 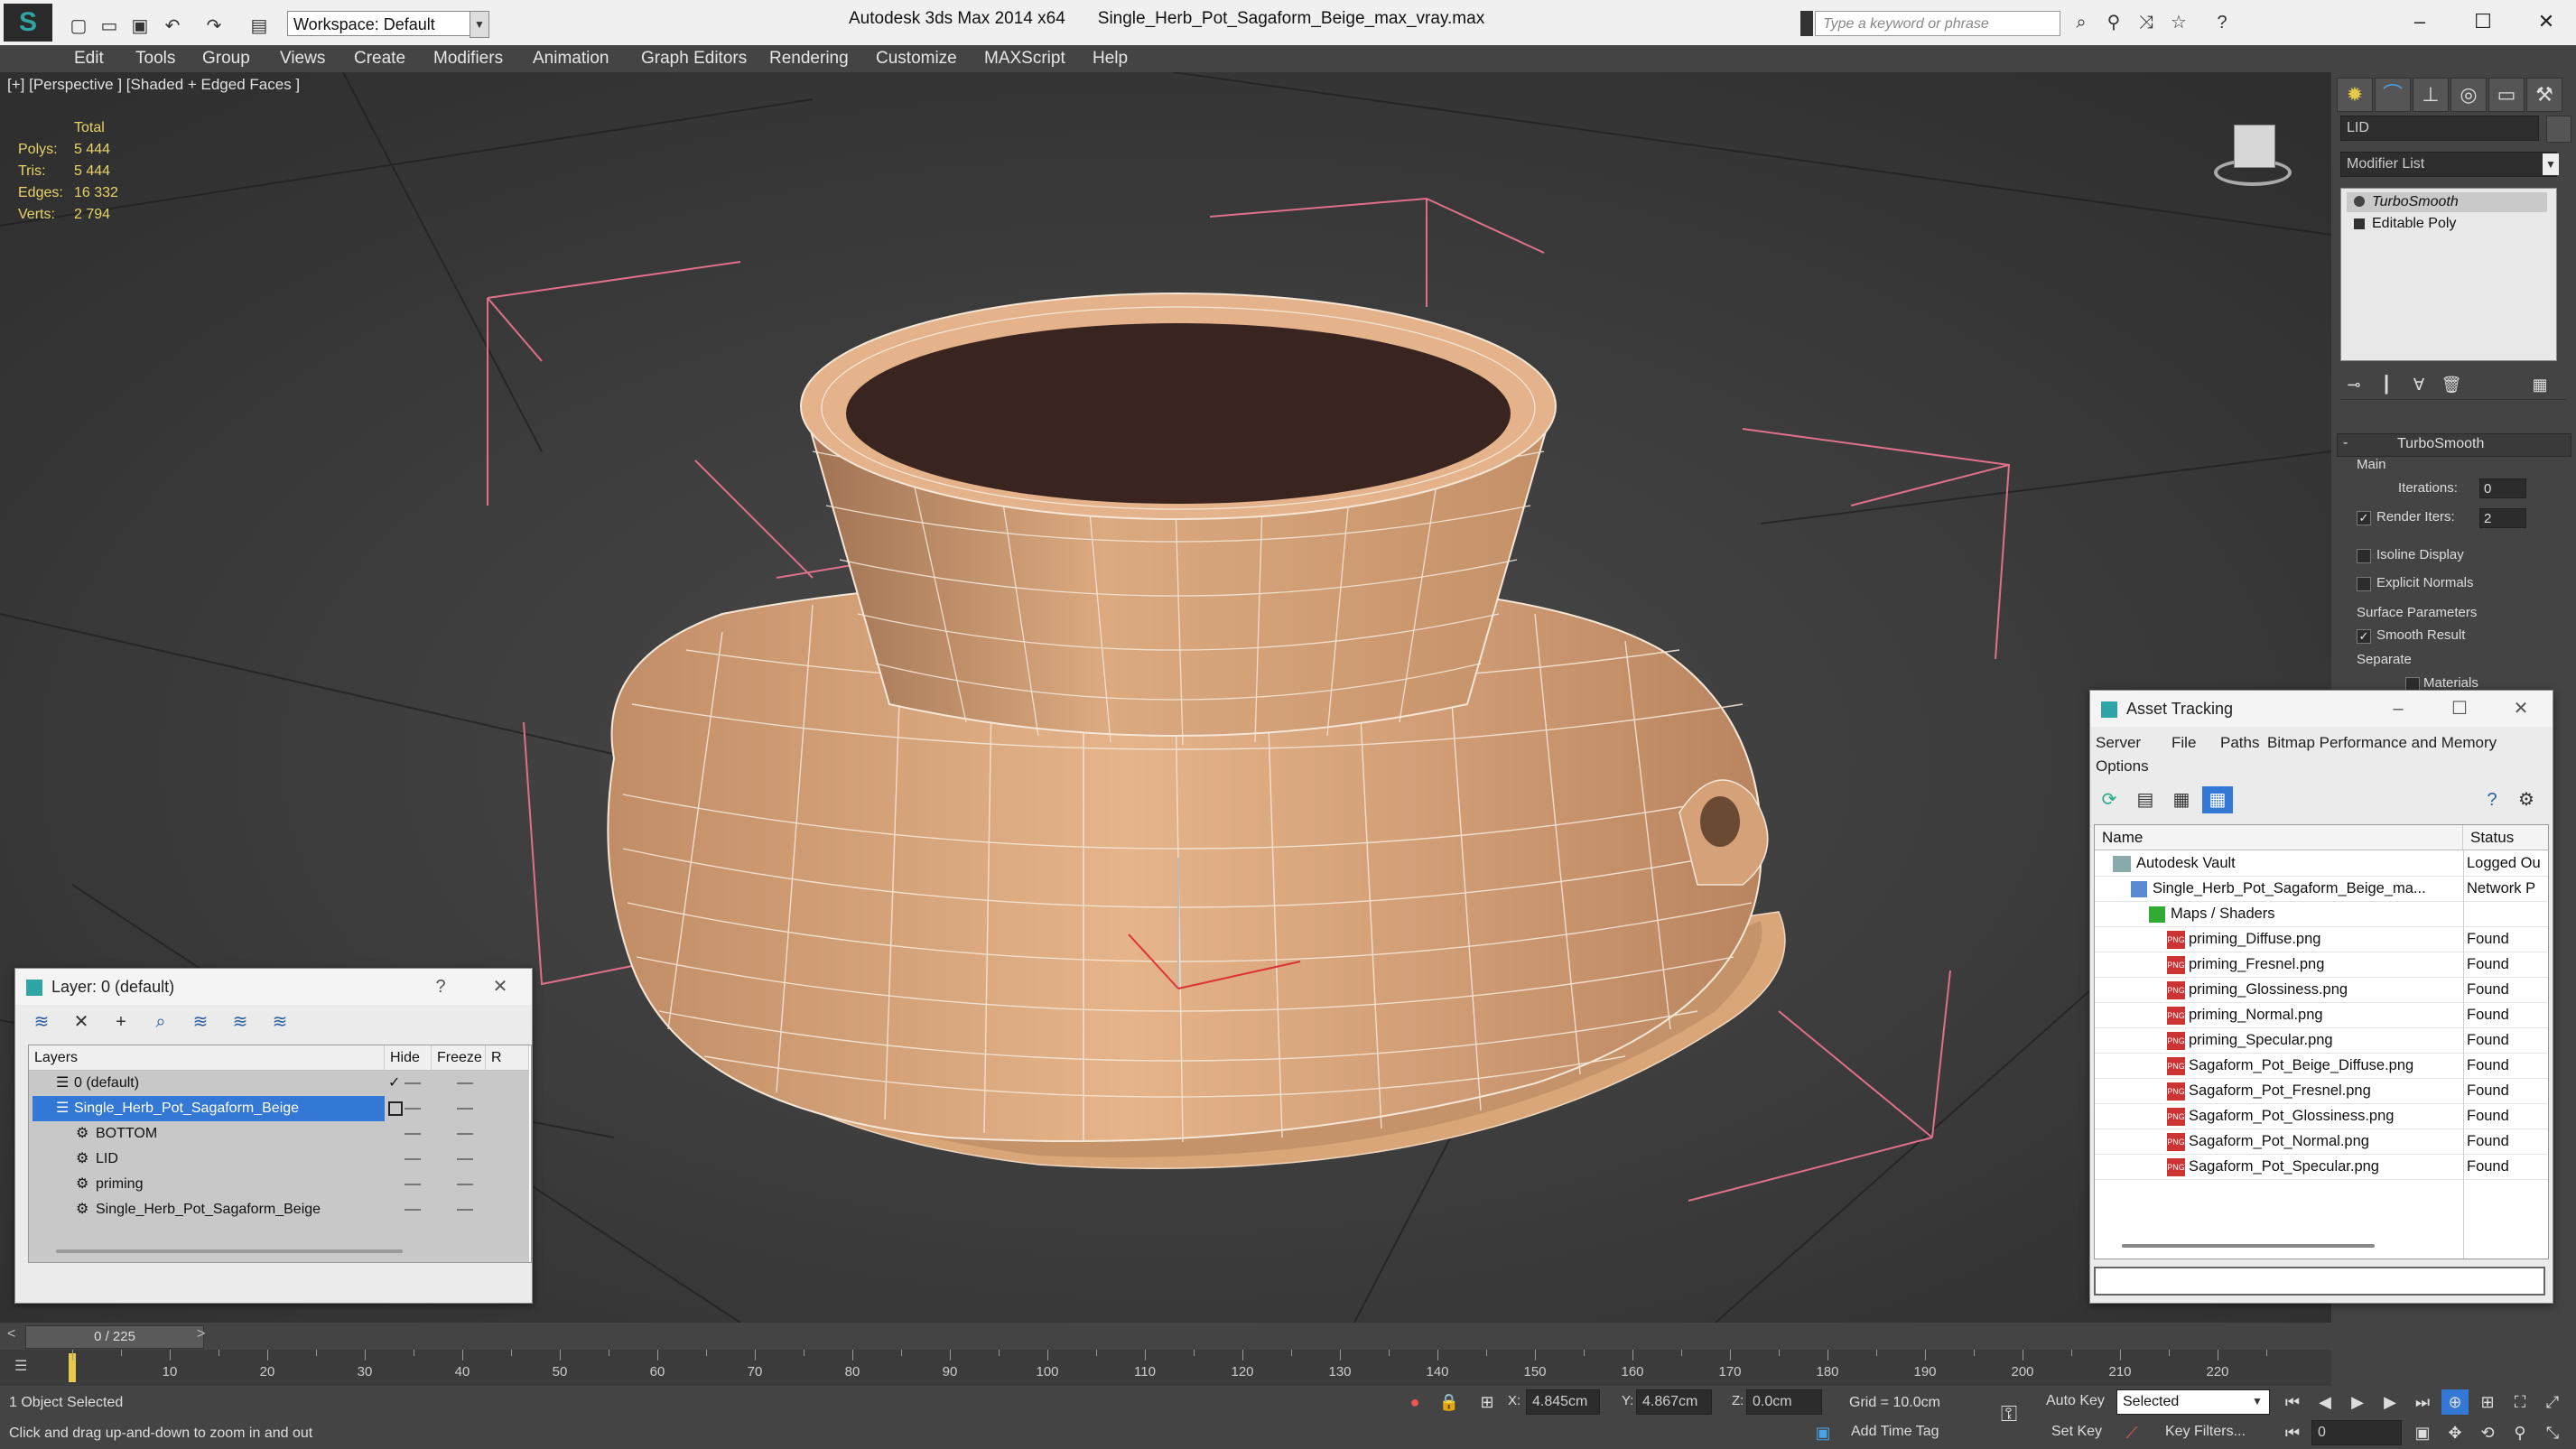 What do you see at coordinates (2075, 1401) in the screenshot?
I see `auto-key-button: Auto Key` at bounding box center [2075, 1401].